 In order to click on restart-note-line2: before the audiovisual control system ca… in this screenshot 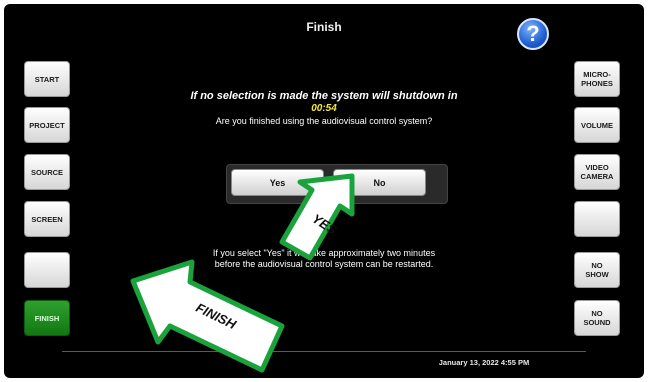, I will do `click(324, 264)`.